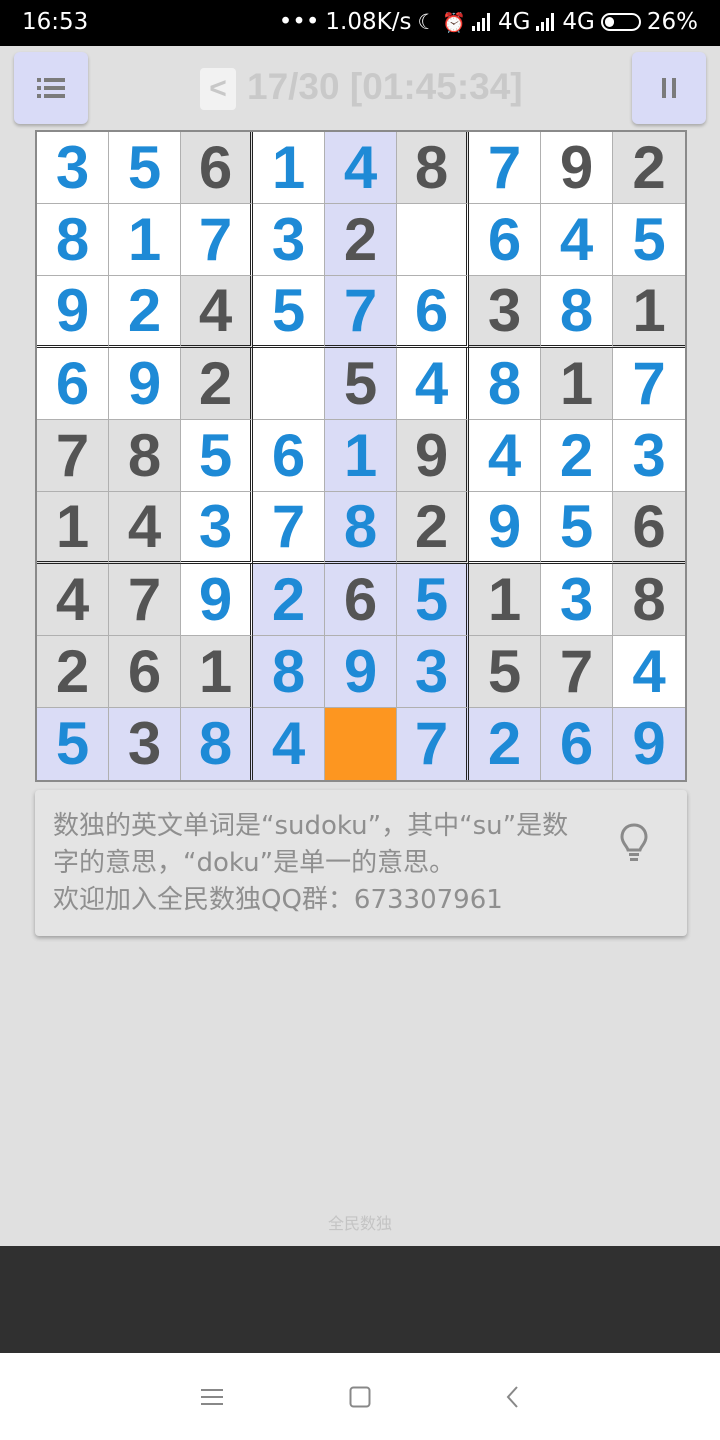 The width and height of the screenshot is (720, 1440). I want to click on sudoku-cell-r8c6: 3, so click(433, 672).